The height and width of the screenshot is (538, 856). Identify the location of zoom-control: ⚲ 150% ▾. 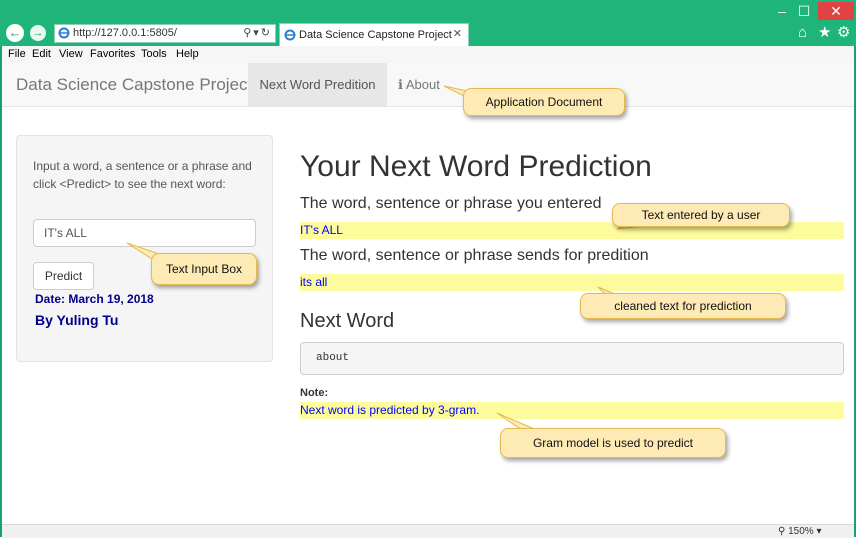
(800, 531).